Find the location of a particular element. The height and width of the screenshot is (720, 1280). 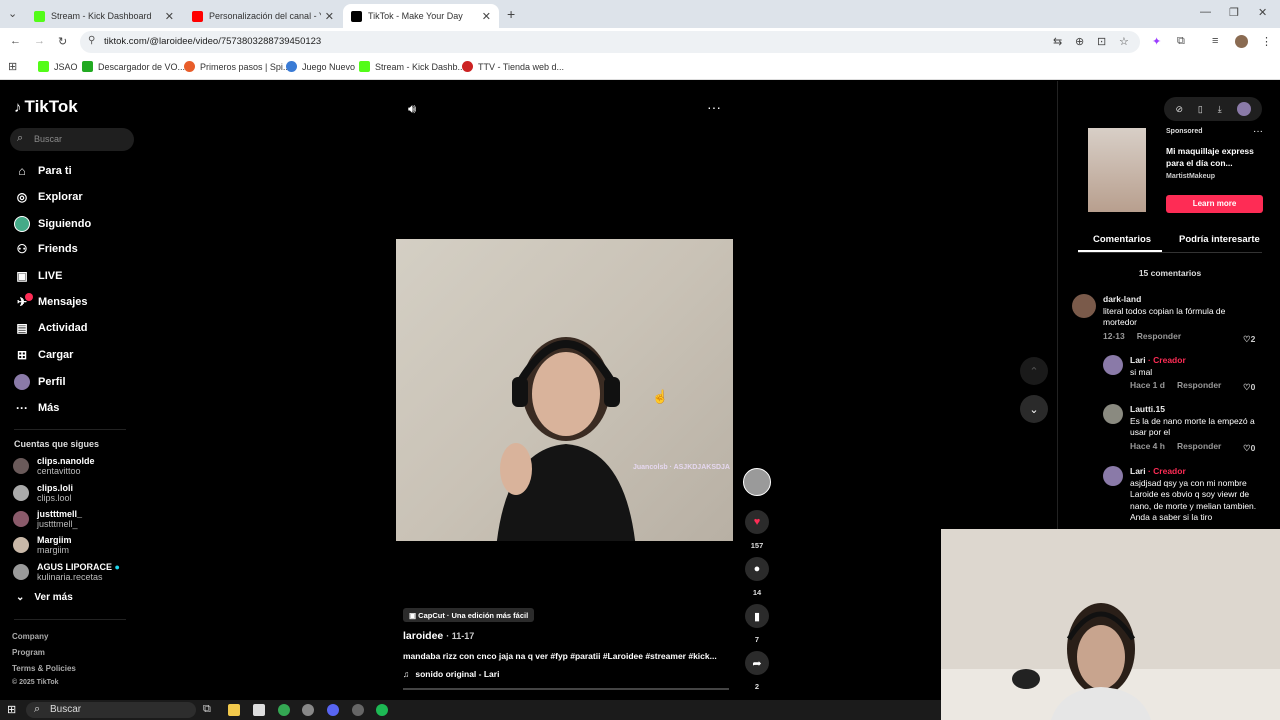

footer-terms: Terms & Policies is located at coordinates (44, 668).